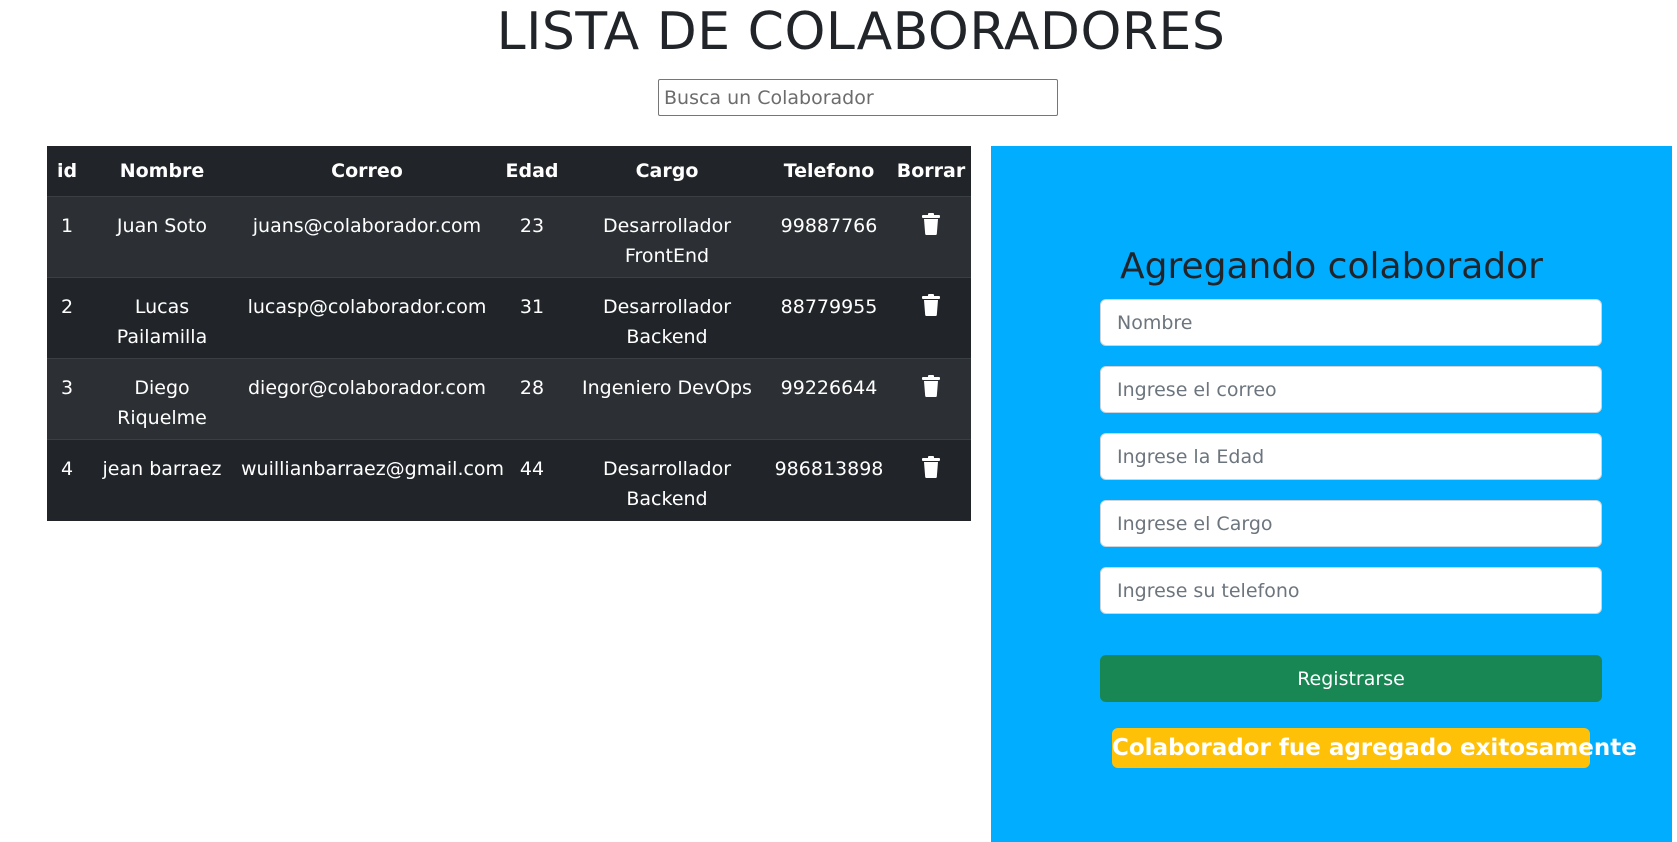  I want to click on cell-id: 4, so click(67, 480).